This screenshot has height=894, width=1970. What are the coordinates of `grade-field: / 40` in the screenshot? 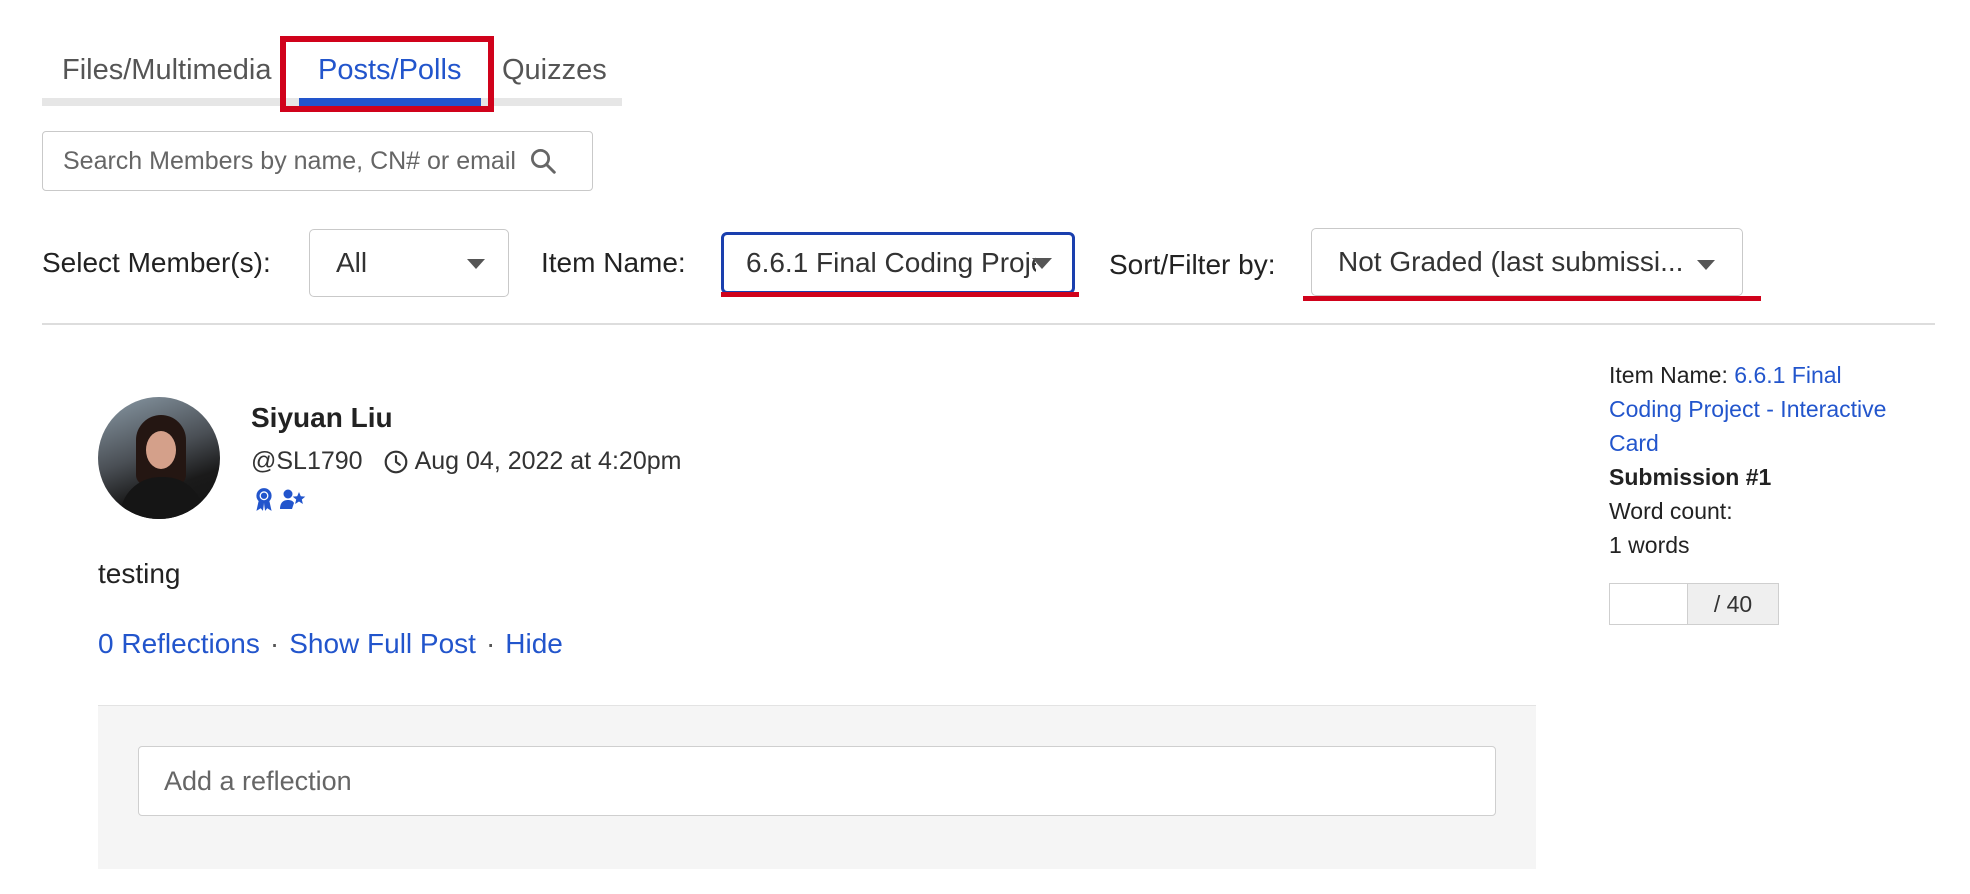 It's located at (1694, 604).